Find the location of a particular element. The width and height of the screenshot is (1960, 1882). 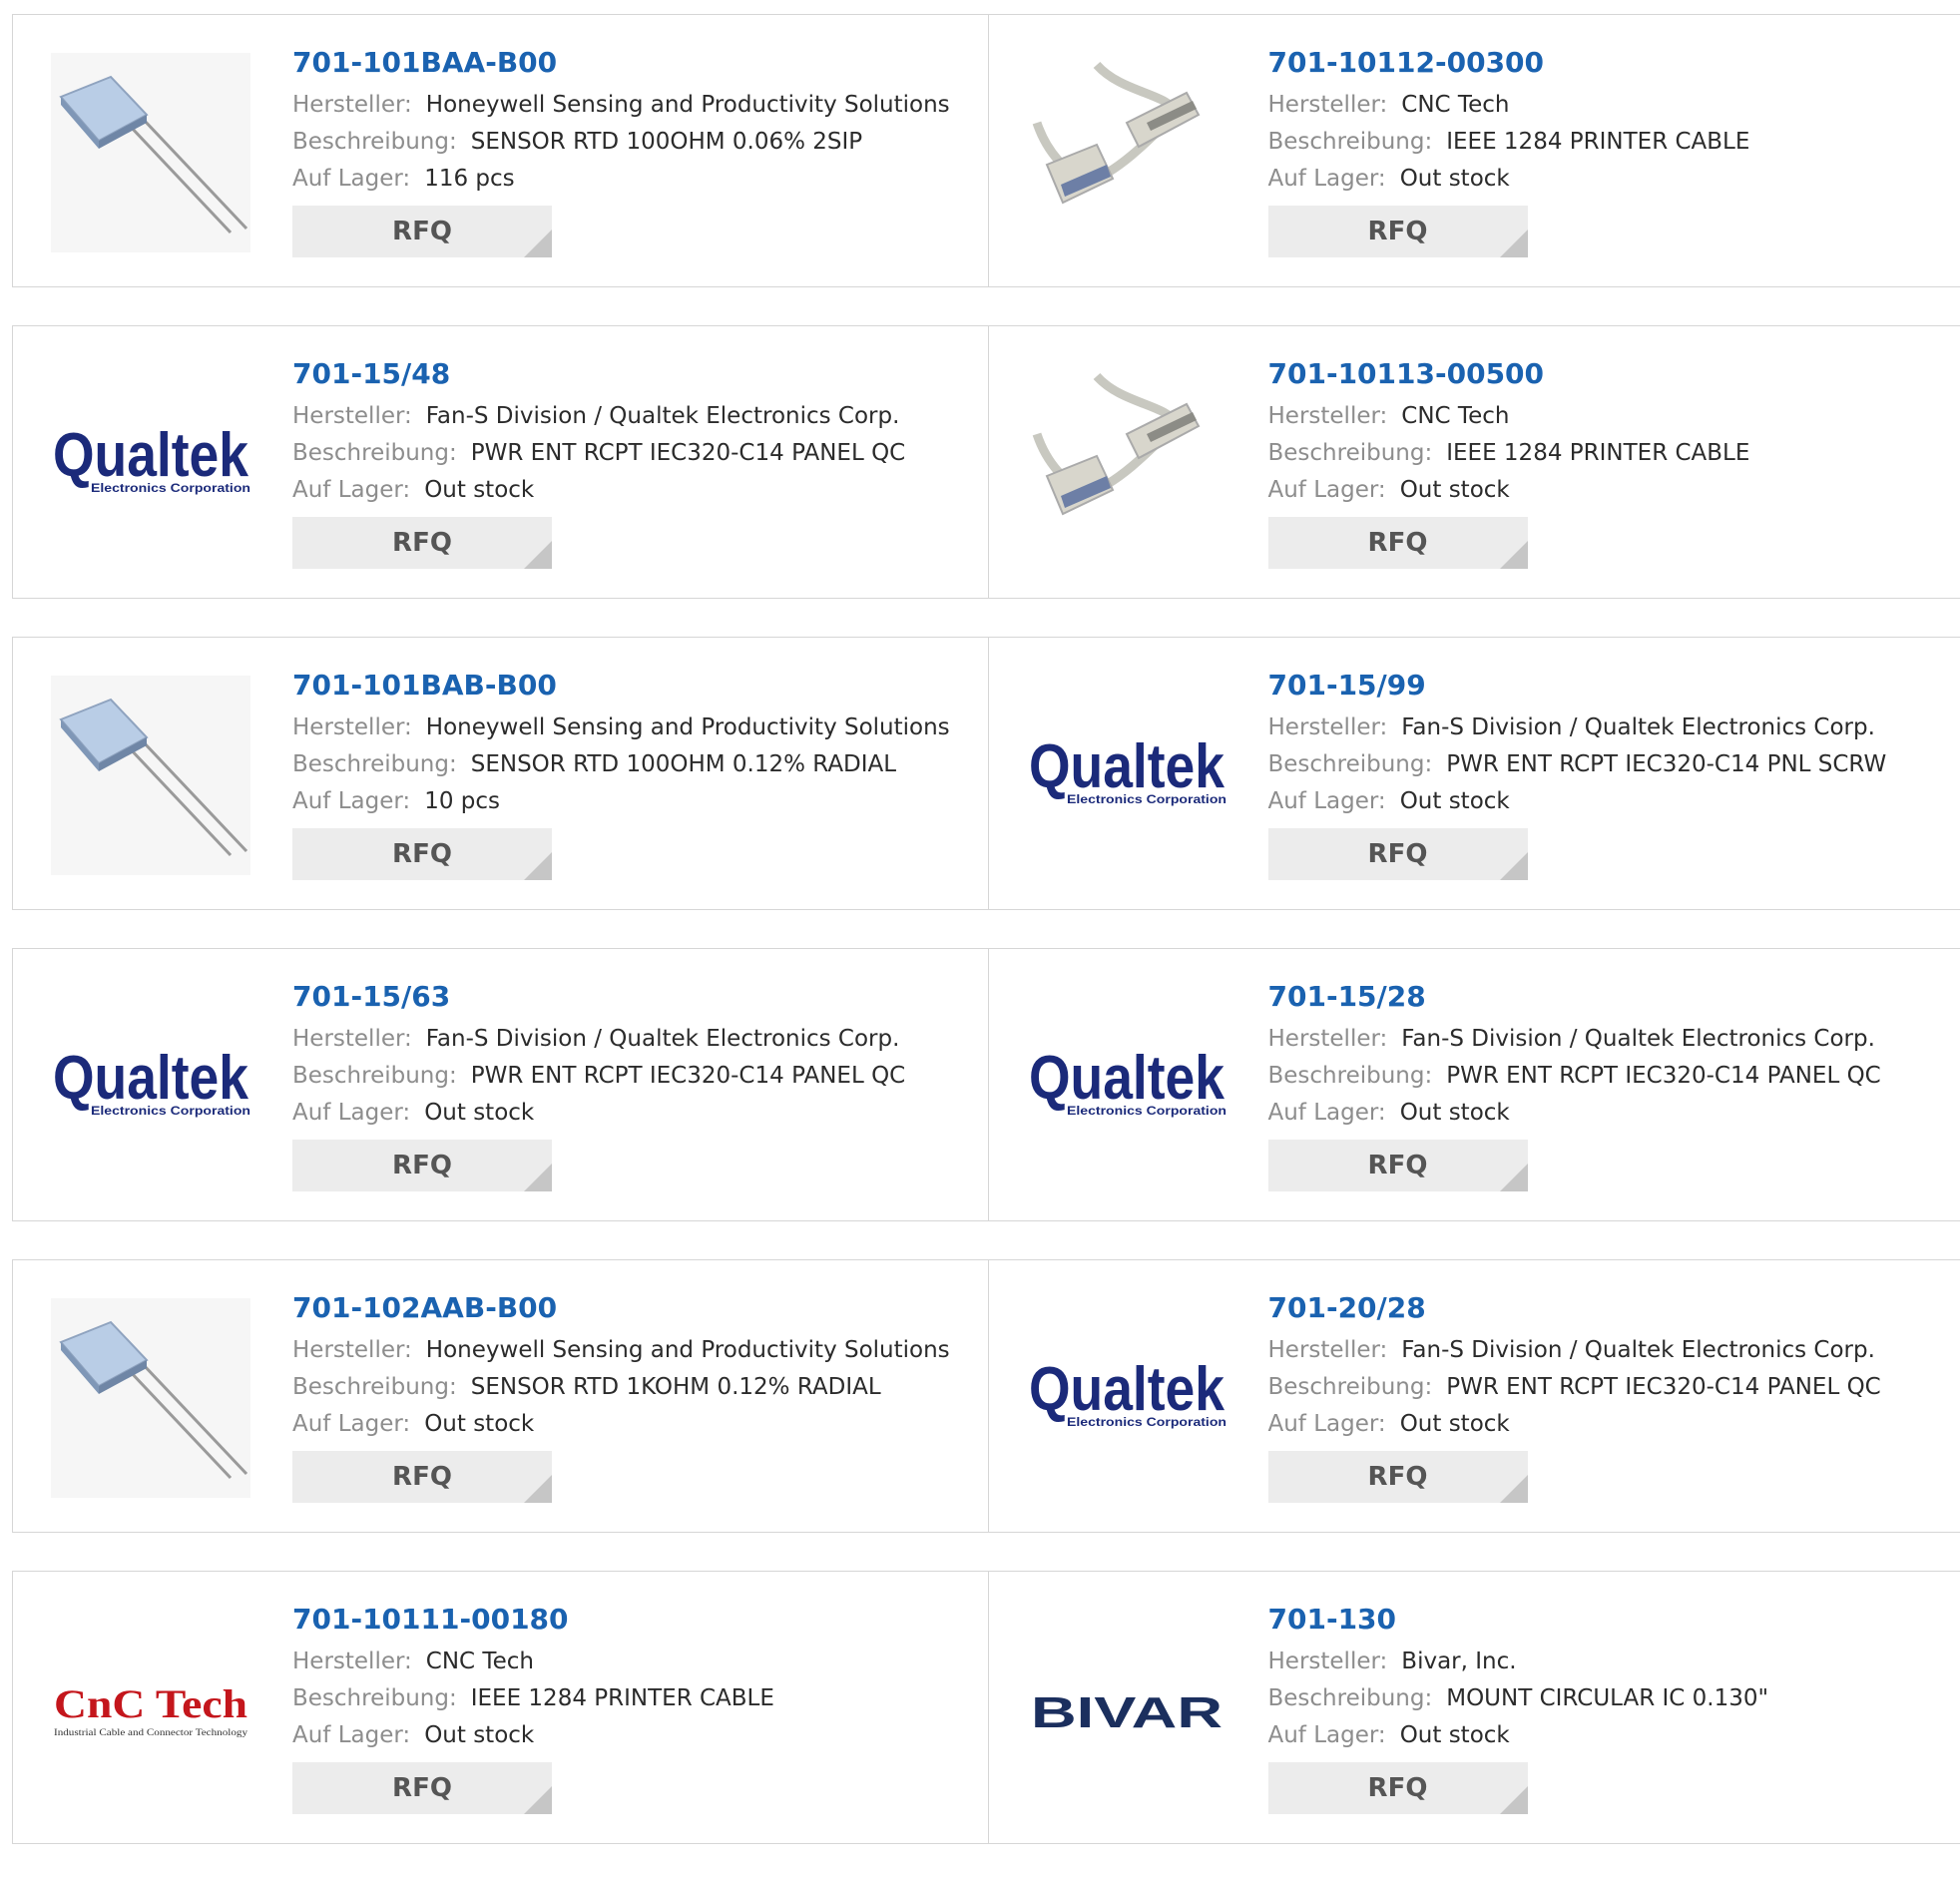

part-number-link: 701-15/48 is located at coordinates (598, 374).